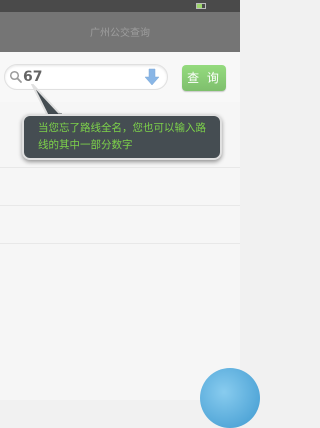  Describe the element at coordinates (47, 100) in the screenshot. I see `callout-pointer` at that location.